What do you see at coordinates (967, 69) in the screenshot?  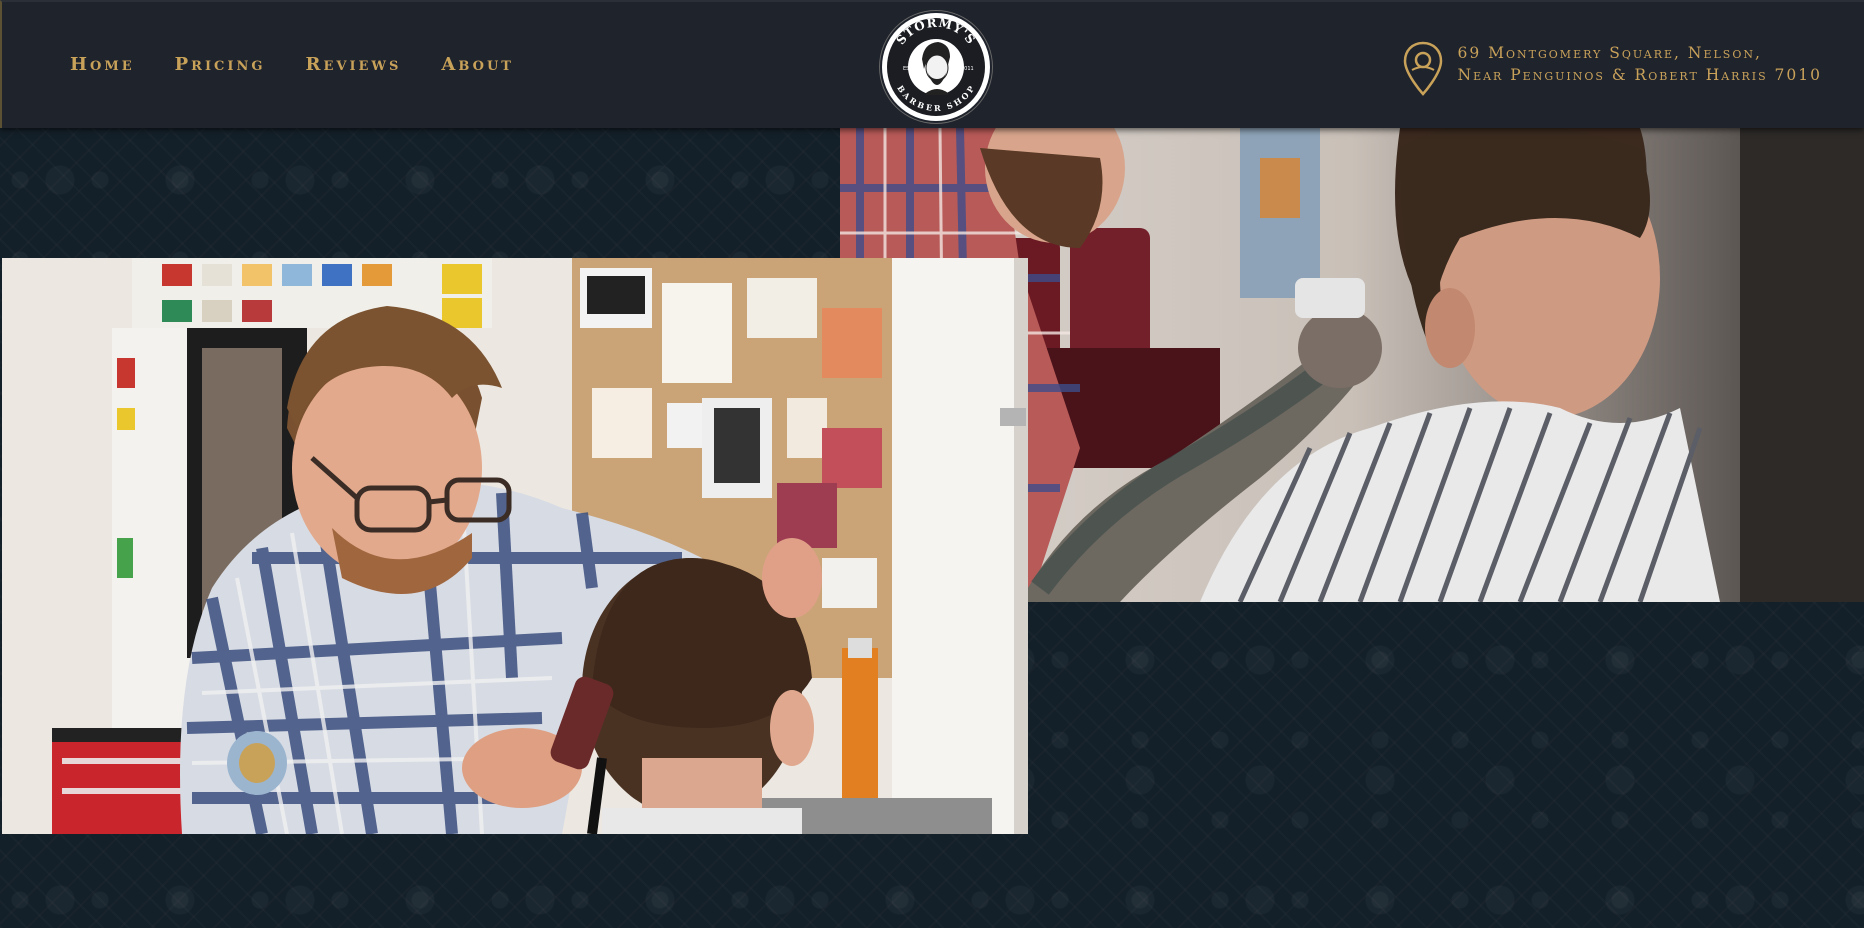 I see `logo-year: 2011` at bounding box center [967, 69].